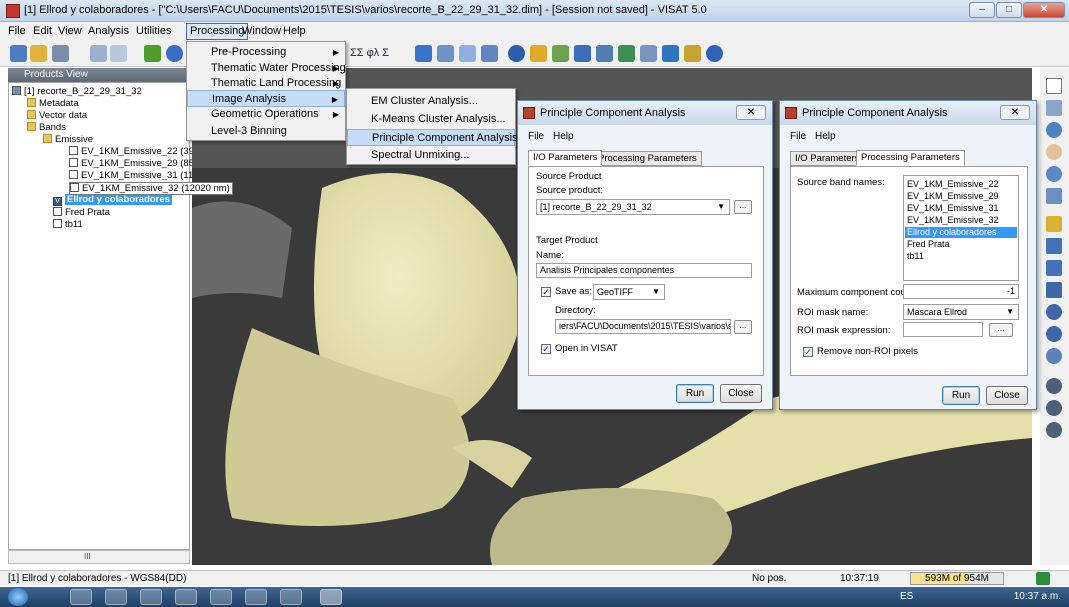 The width and height of the screenshot is (1069, 607). I want to click on profile-icon, so click(467, 53).